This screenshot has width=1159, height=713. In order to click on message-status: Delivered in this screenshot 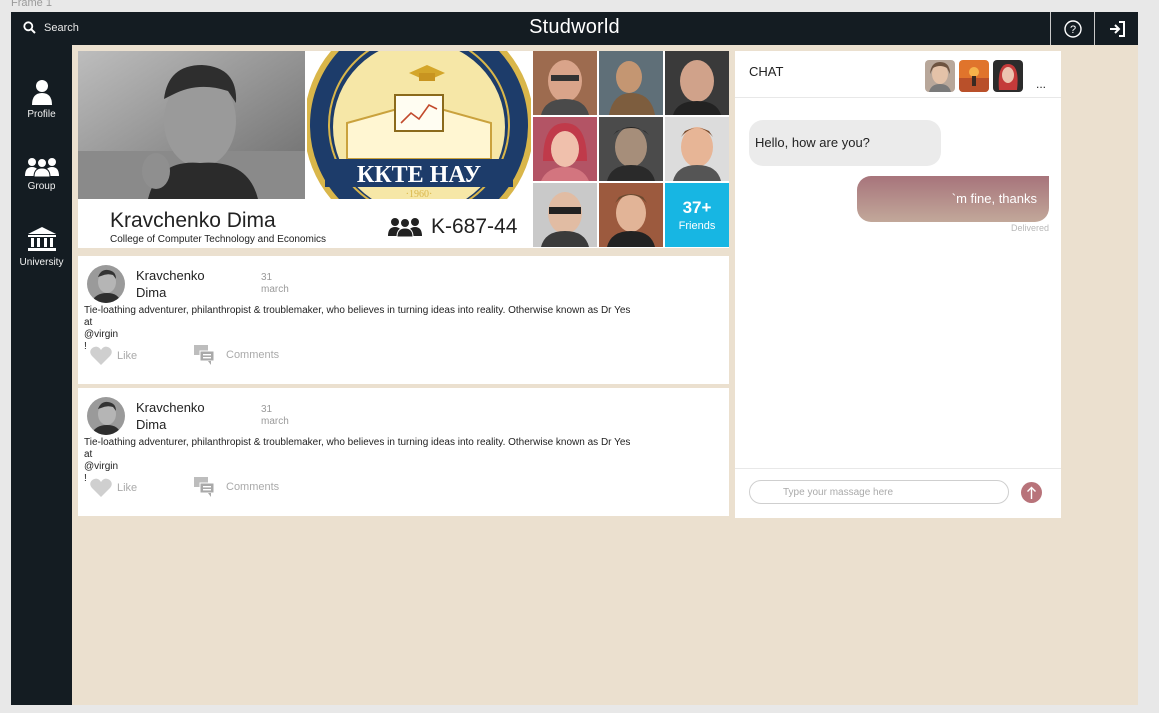, I will do `click(1029, 228)`.